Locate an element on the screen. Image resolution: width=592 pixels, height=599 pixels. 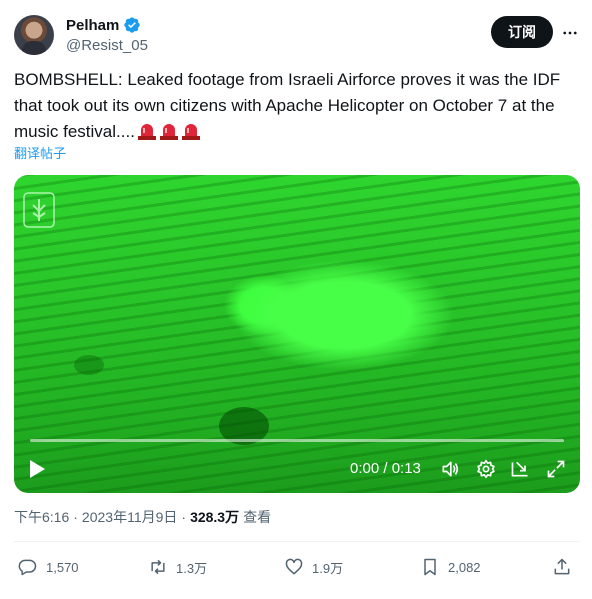
share-button is located at coordinates (562, 567).